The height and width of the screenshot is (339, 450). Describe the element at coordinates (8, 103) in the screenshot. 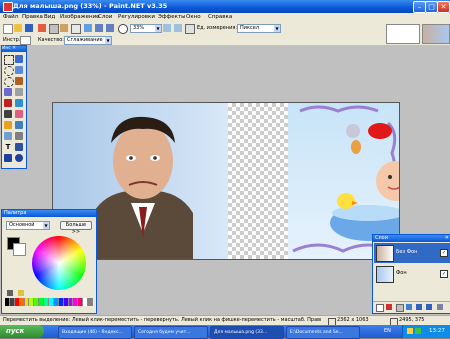

I see `paint-bucket-icon` at that location.